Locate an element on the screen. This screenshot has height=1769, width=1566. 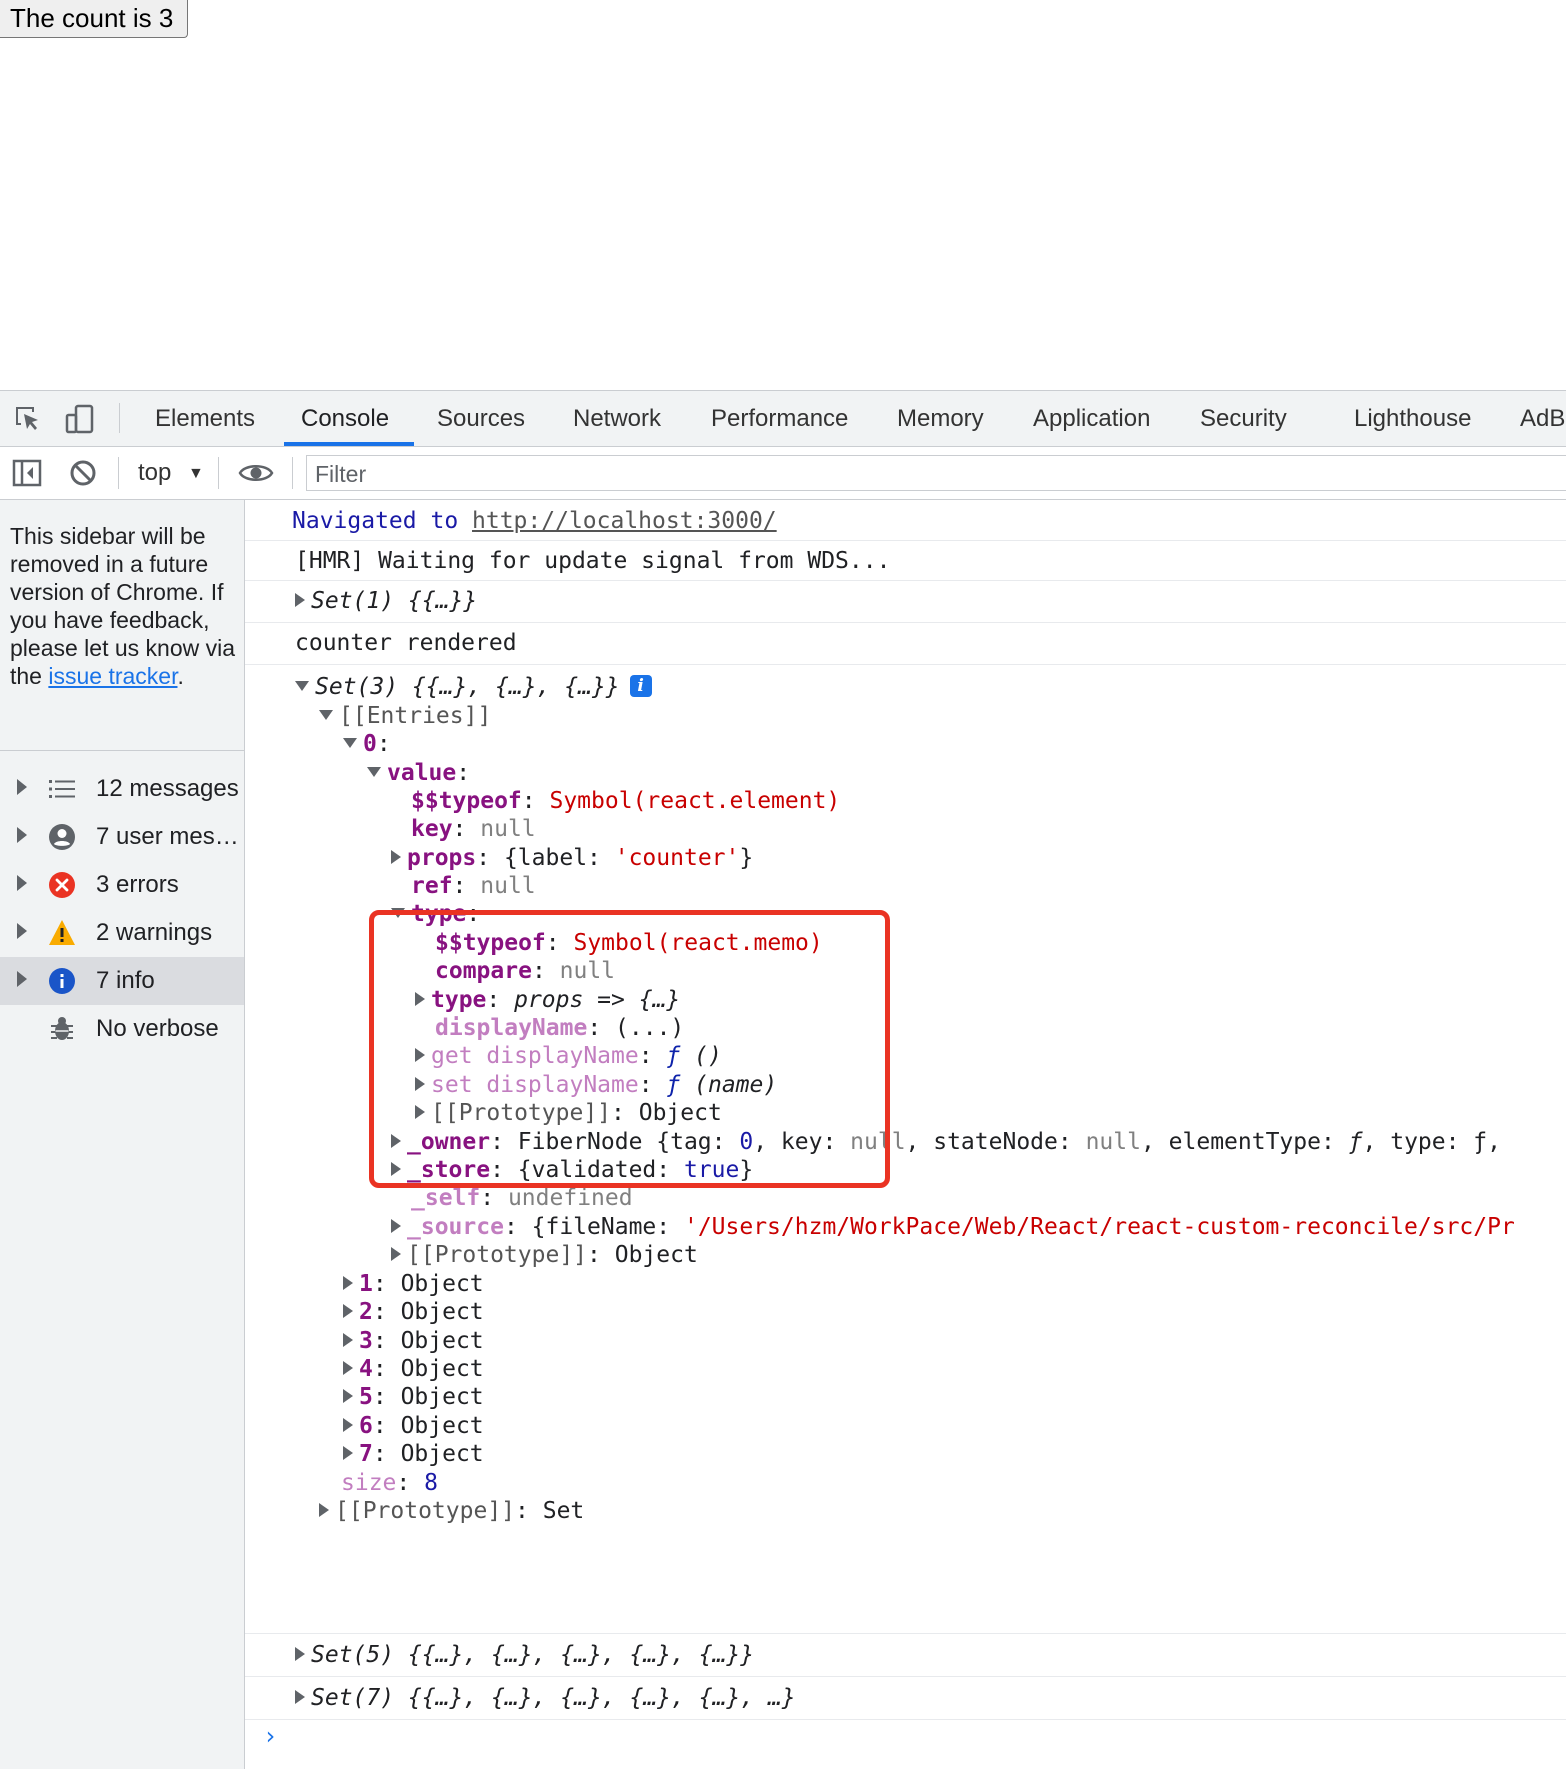
prop-value: (...) is located at coordinates (650, 1028).